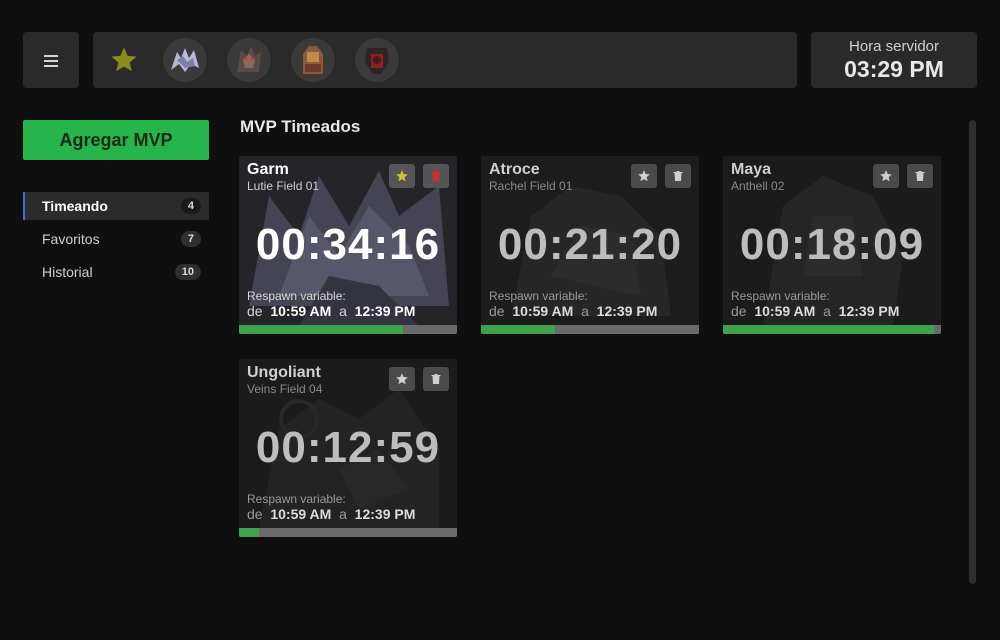 The width and height of the screenshot is (1000, 640). Describe the element at coordinates (67, 272) in the screenshot. I see `sidebar-item-label: Historial` at that location.